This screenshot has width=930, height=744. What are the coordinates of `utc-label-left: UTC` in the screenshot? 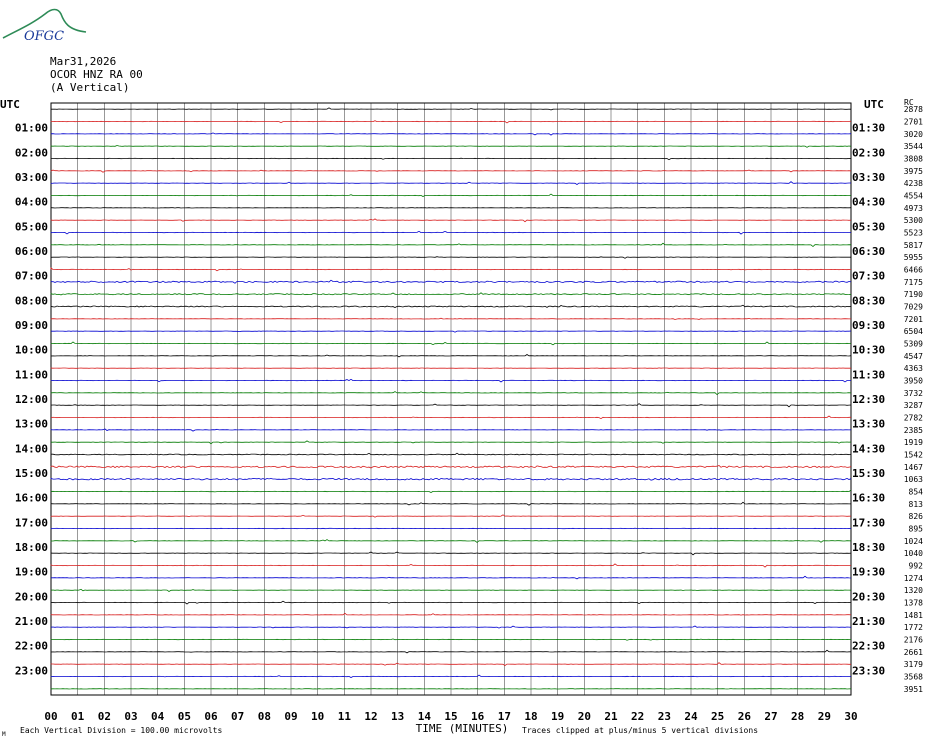 It's located at (10, 104).